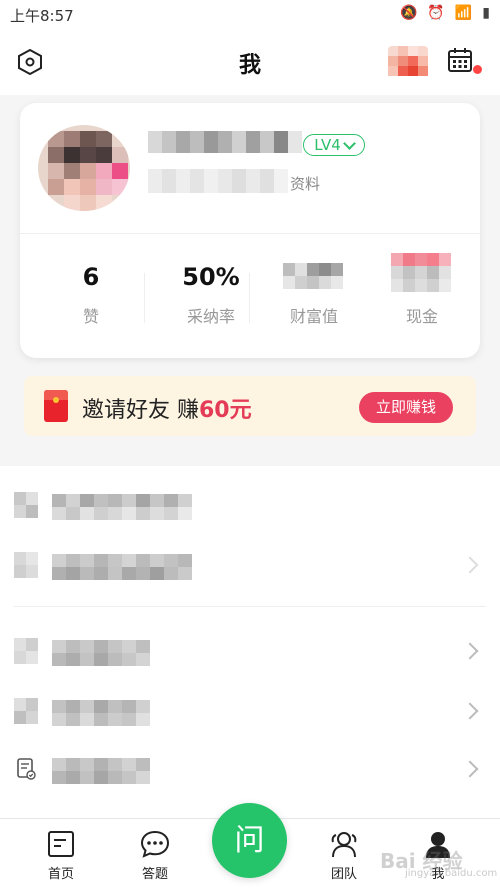  Describe the element at coordinates (140, 410) in the screenshot. I see `invite-label: 邀请好友 赚` at that location.